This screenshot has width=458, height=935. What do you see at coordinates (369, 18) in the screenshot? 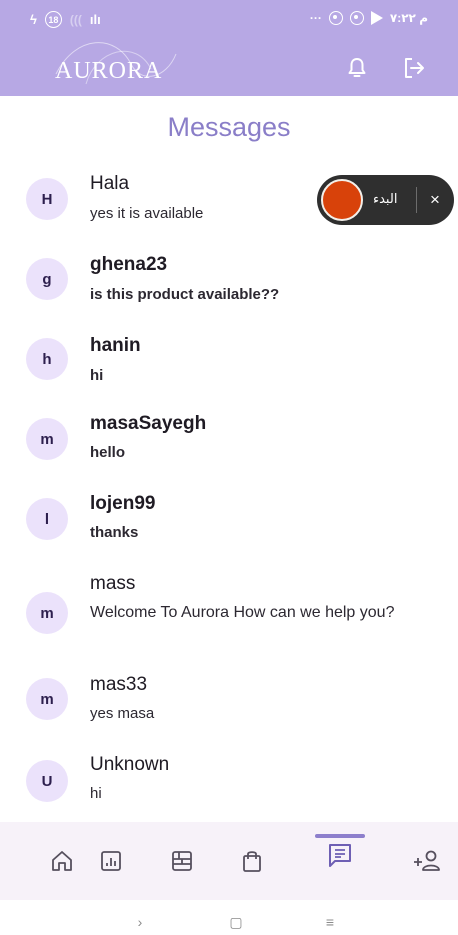
I see `status-right: ··· م ٧:٢٢` at bounding box center [369, 18].